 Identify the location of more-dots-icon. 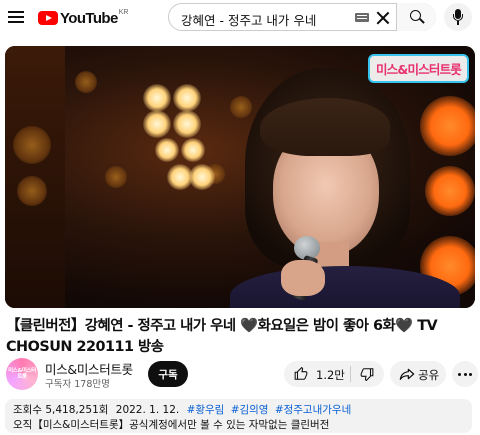
(459, 374).